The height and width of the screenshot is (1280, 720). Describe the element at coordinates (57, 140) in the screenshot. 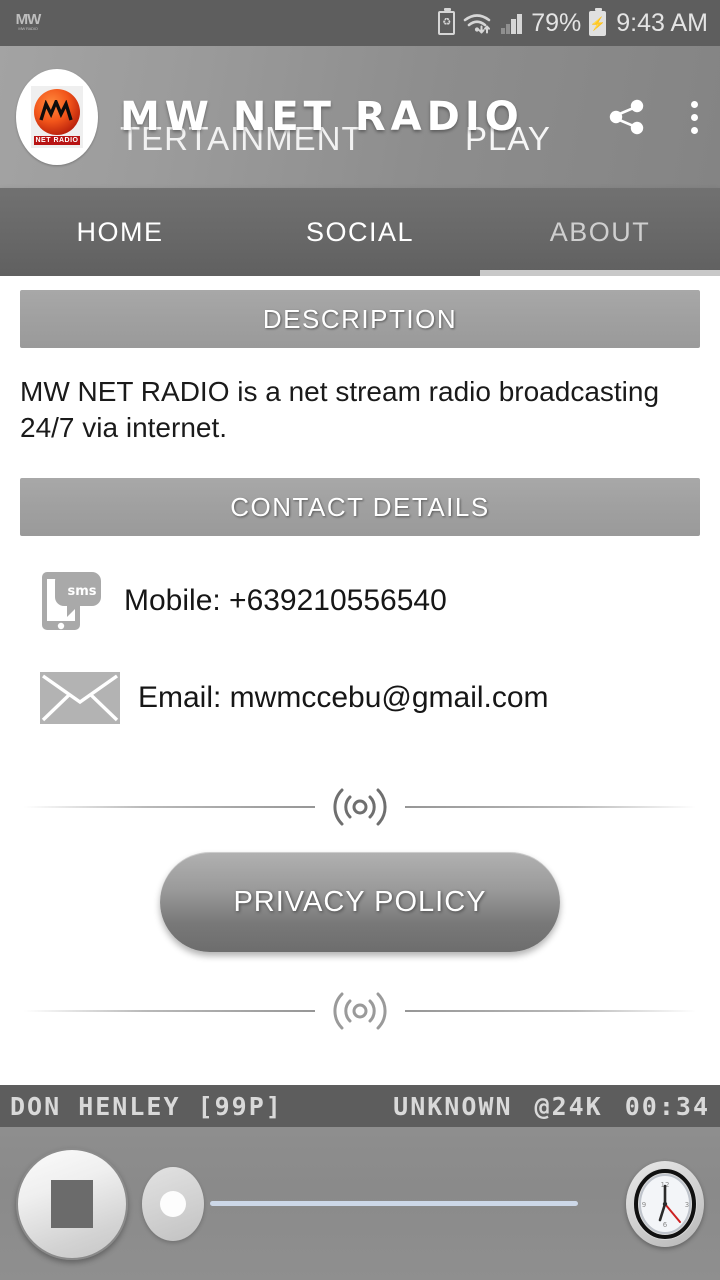

I see `app-logo-caption: NET RADIO` at that location.